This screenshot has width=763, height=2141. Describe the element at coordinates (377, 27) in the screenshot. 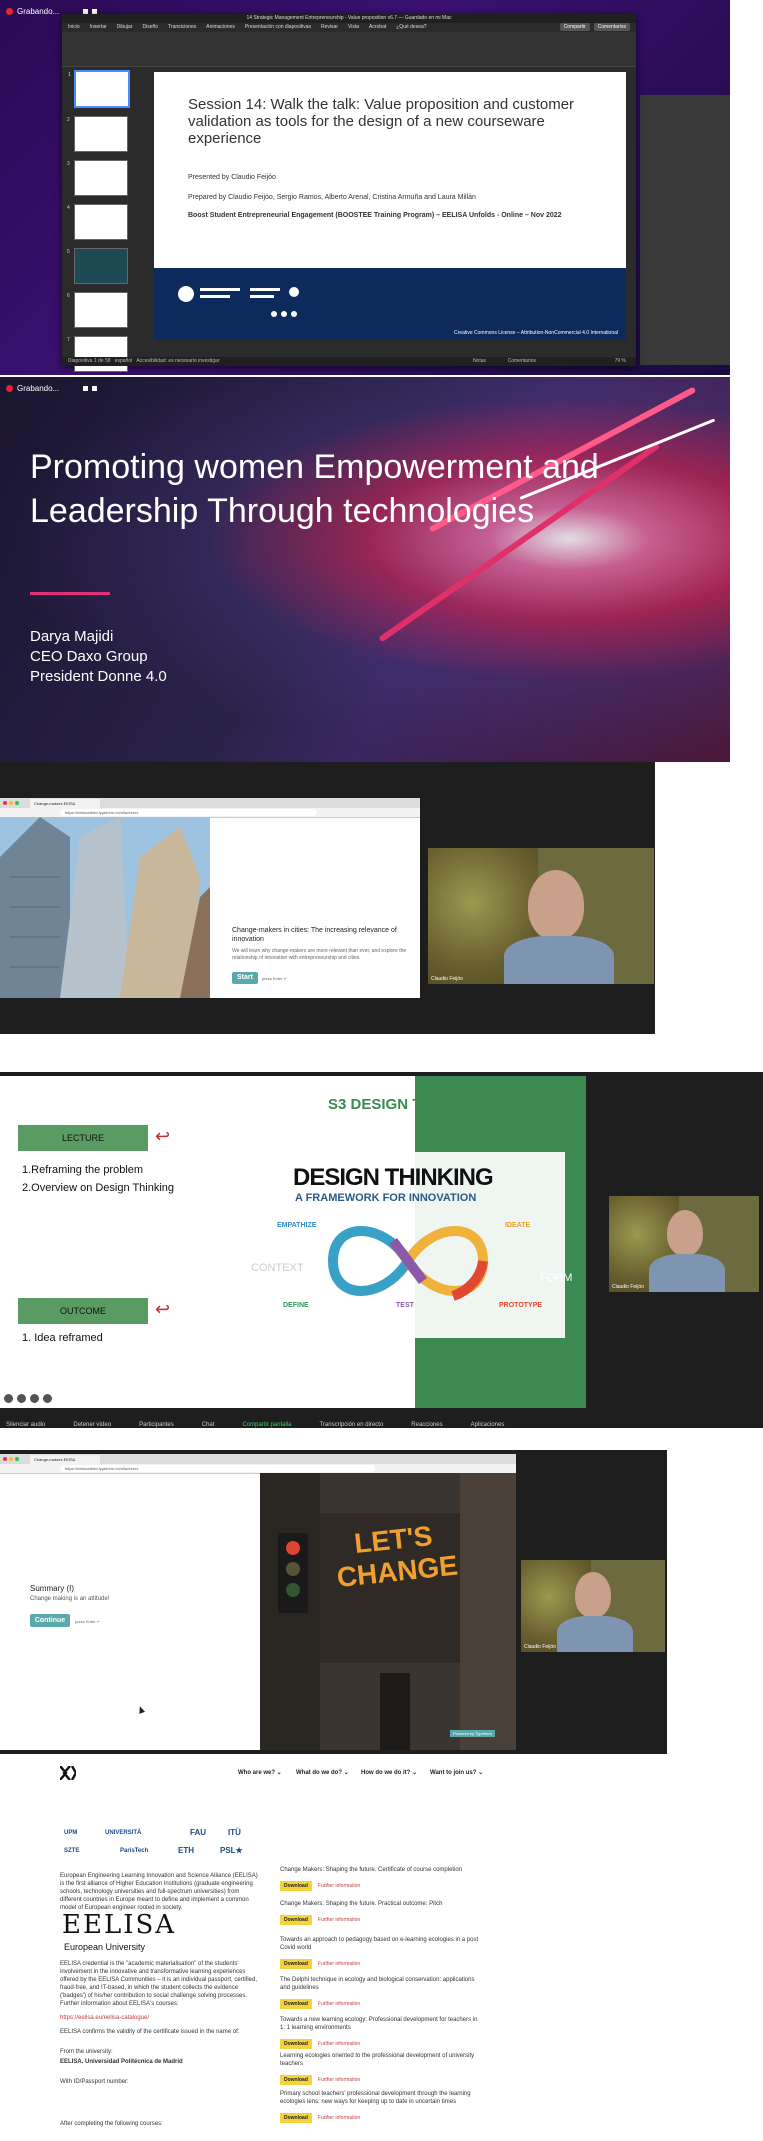

I see `ribbon-tab: Acrobat` at that location.